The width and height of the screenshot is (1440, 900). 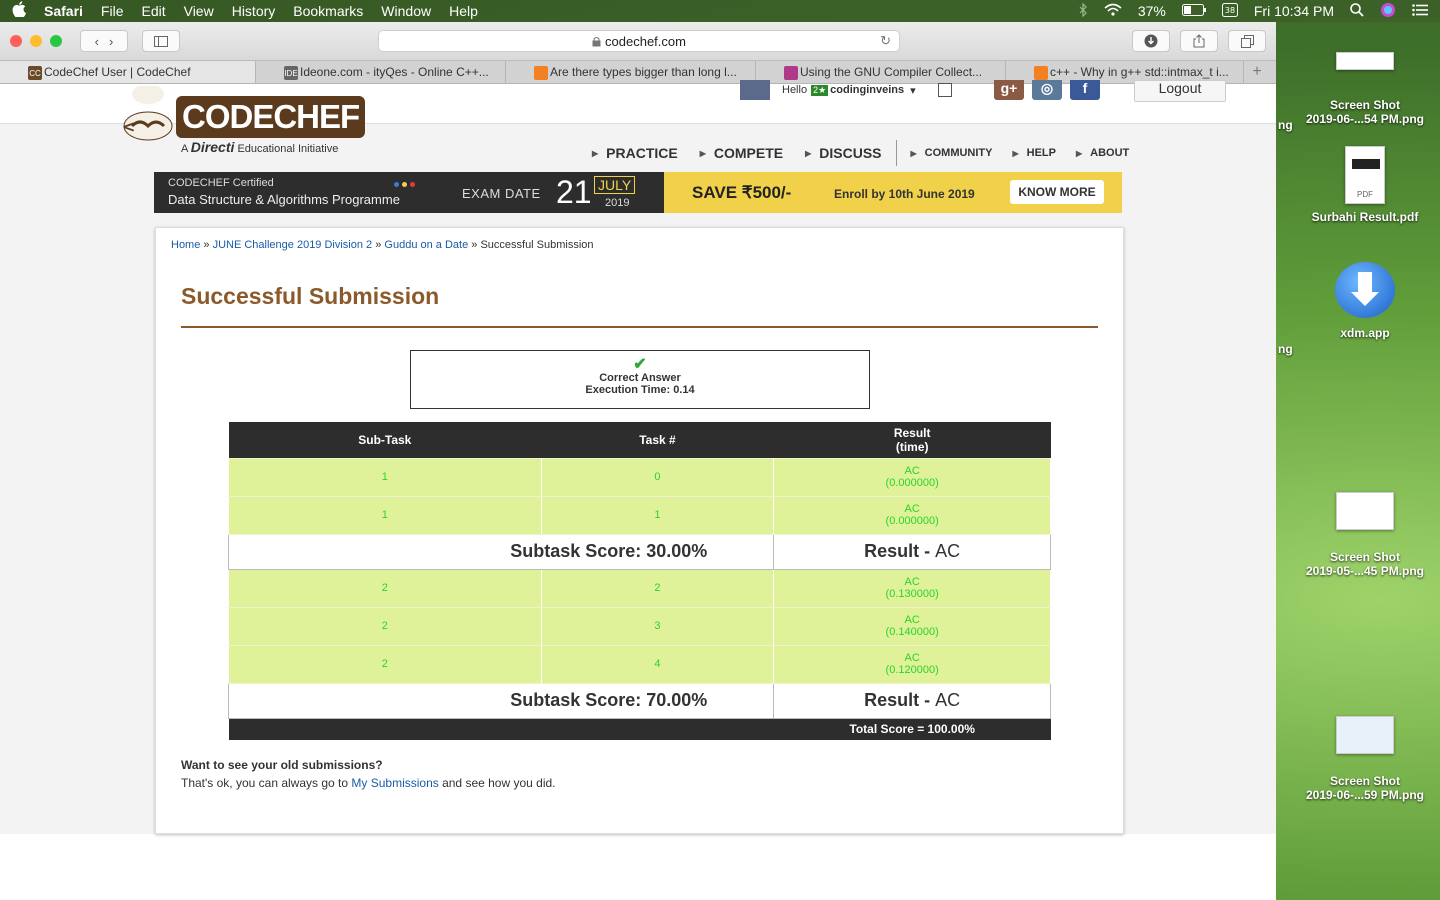 I want to click on tab-codechef: CC CodeChef User | CodeChef, so click(x=128, y=72).